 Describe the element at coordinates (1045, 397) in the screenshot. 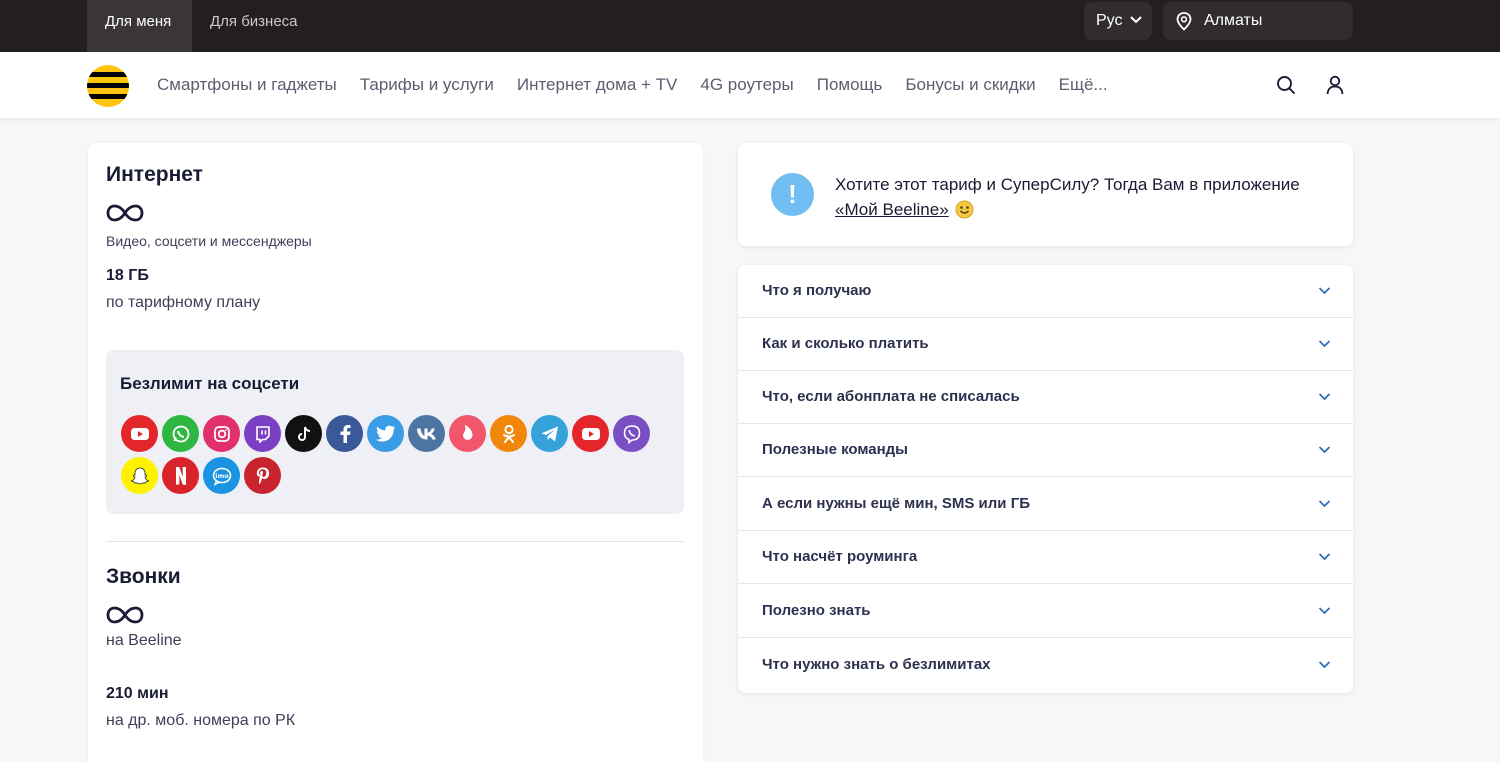

I see `accordion-item: Что, если абонплата не списалась` at that location.